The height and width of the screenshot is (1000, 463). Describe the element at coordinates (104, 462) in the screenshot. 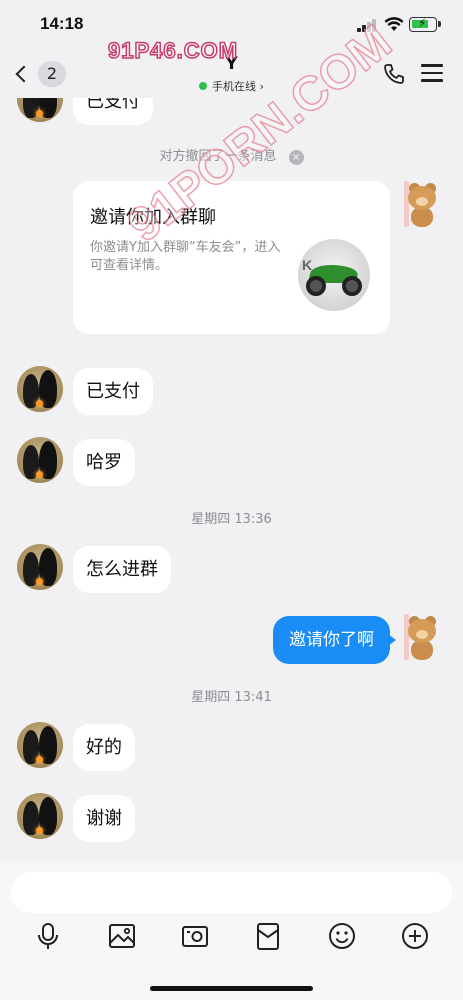

I see `message-bubble: 哈罗` at that location.